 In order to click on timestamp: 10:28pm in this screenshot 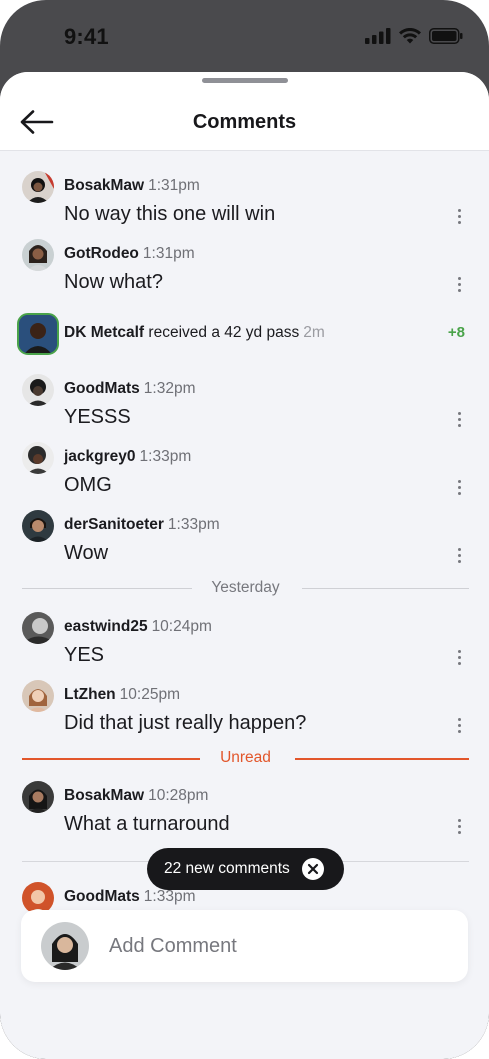, I will do `click(178, 795)`.